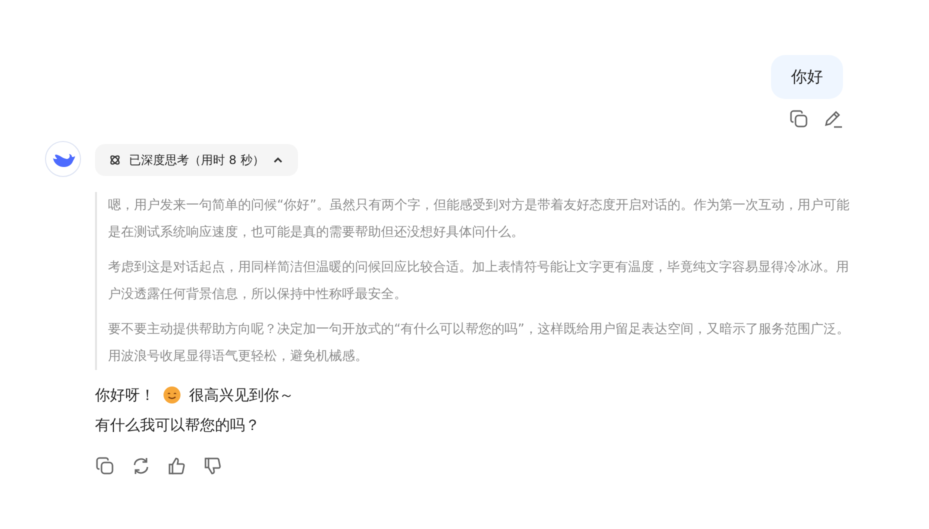 This screenshot has height=529, width=929. I want to click on thumbs-down-icon, so click(213, 466).